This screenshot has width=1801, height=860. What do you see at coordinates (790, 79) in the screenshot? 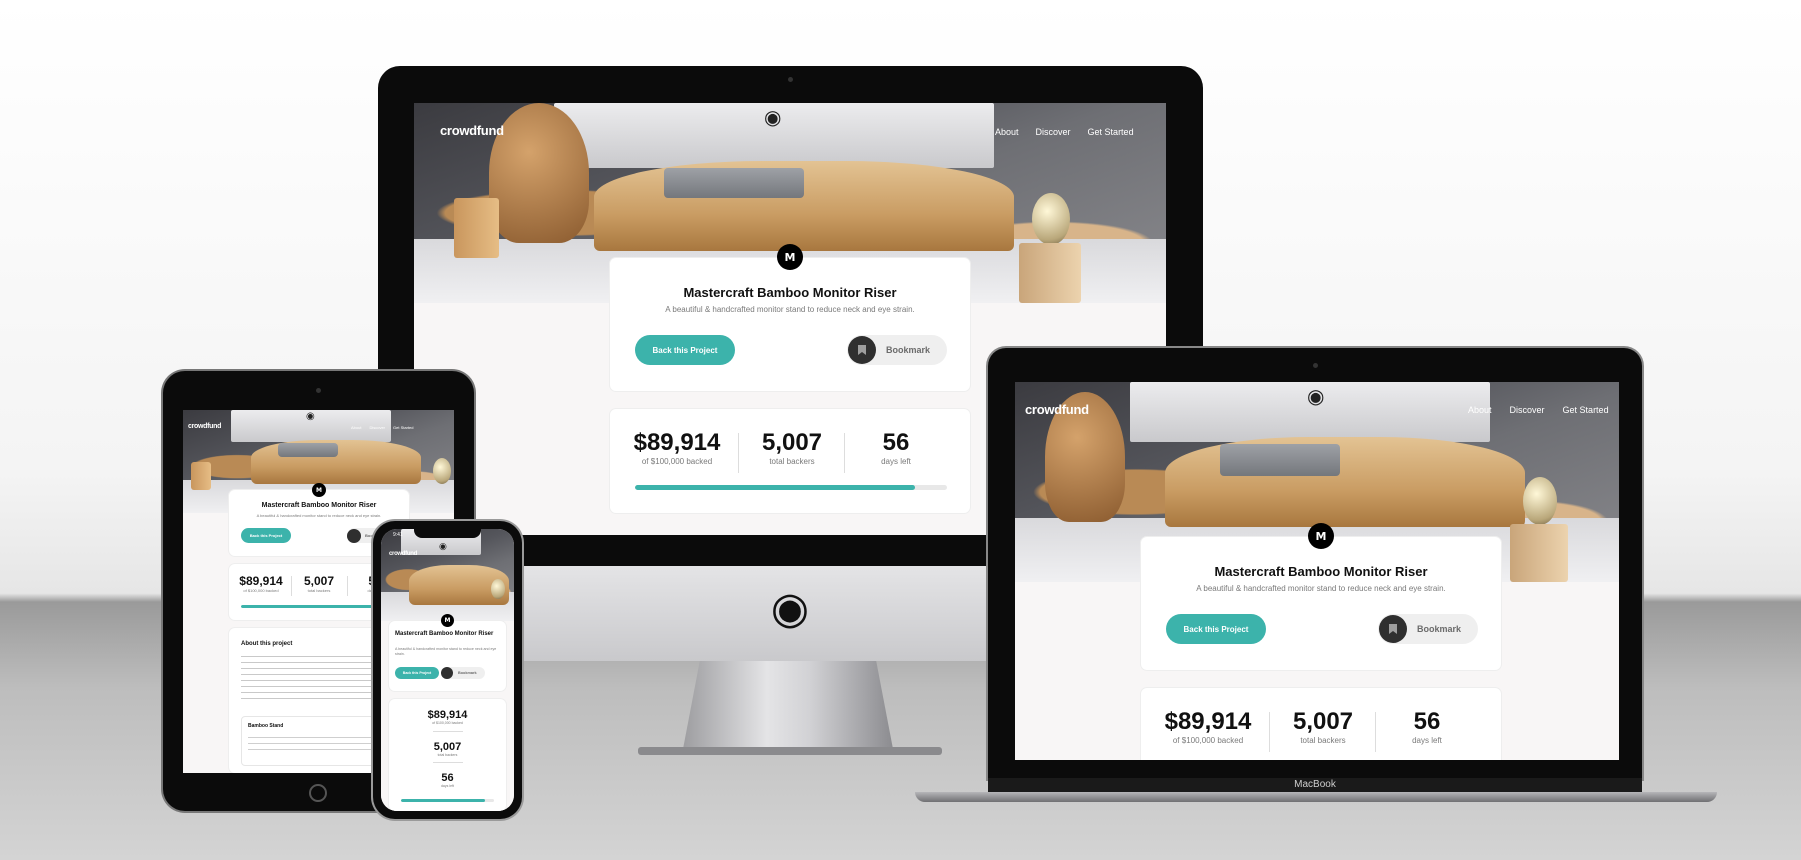
I see `imac-camera-icon` at bounding box center [790, 79].